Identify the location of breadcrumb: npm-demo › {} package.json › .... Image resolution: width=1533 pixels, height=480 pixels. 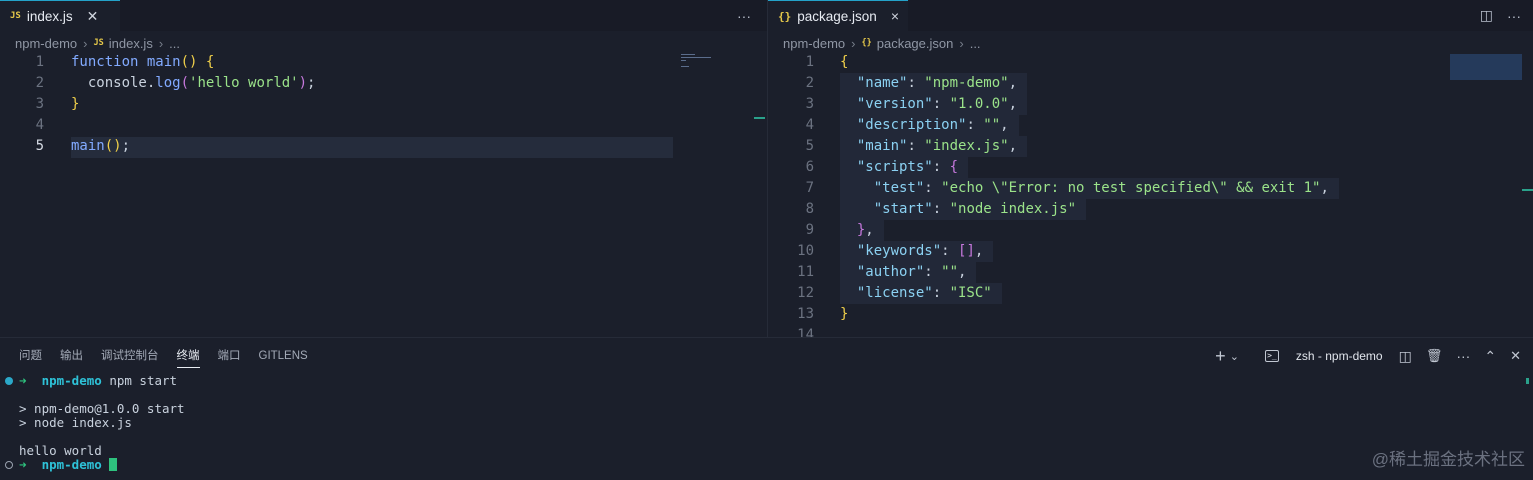
(874, 43).